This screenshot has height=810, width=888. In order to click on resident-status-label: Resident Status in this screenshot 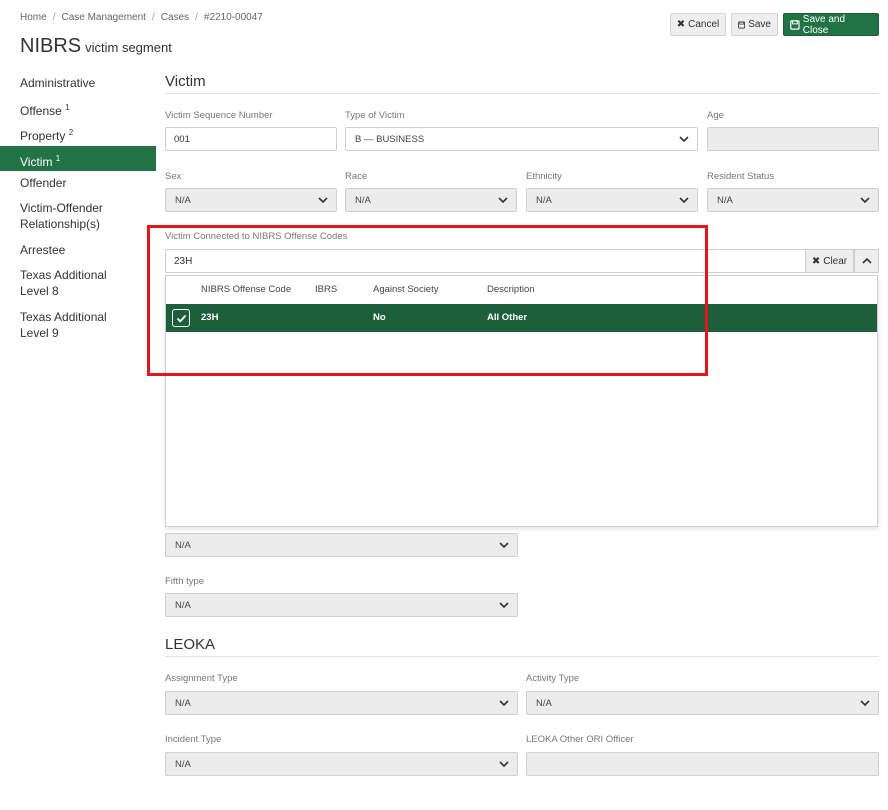, I will do `click(741, 176)`.